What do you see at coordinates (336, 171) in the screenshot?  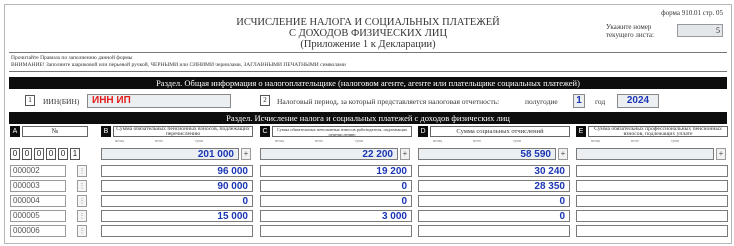 I see `employer-pension-contributions-cell: 19 200` at bounding box center [336, 171].